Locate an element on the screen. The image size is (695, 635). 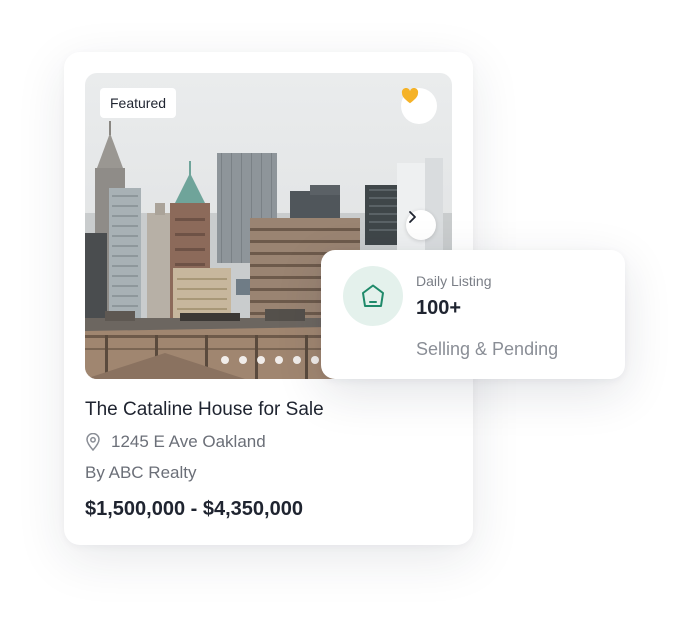
stats-count: 100+ is located at coordinates (439, 308).